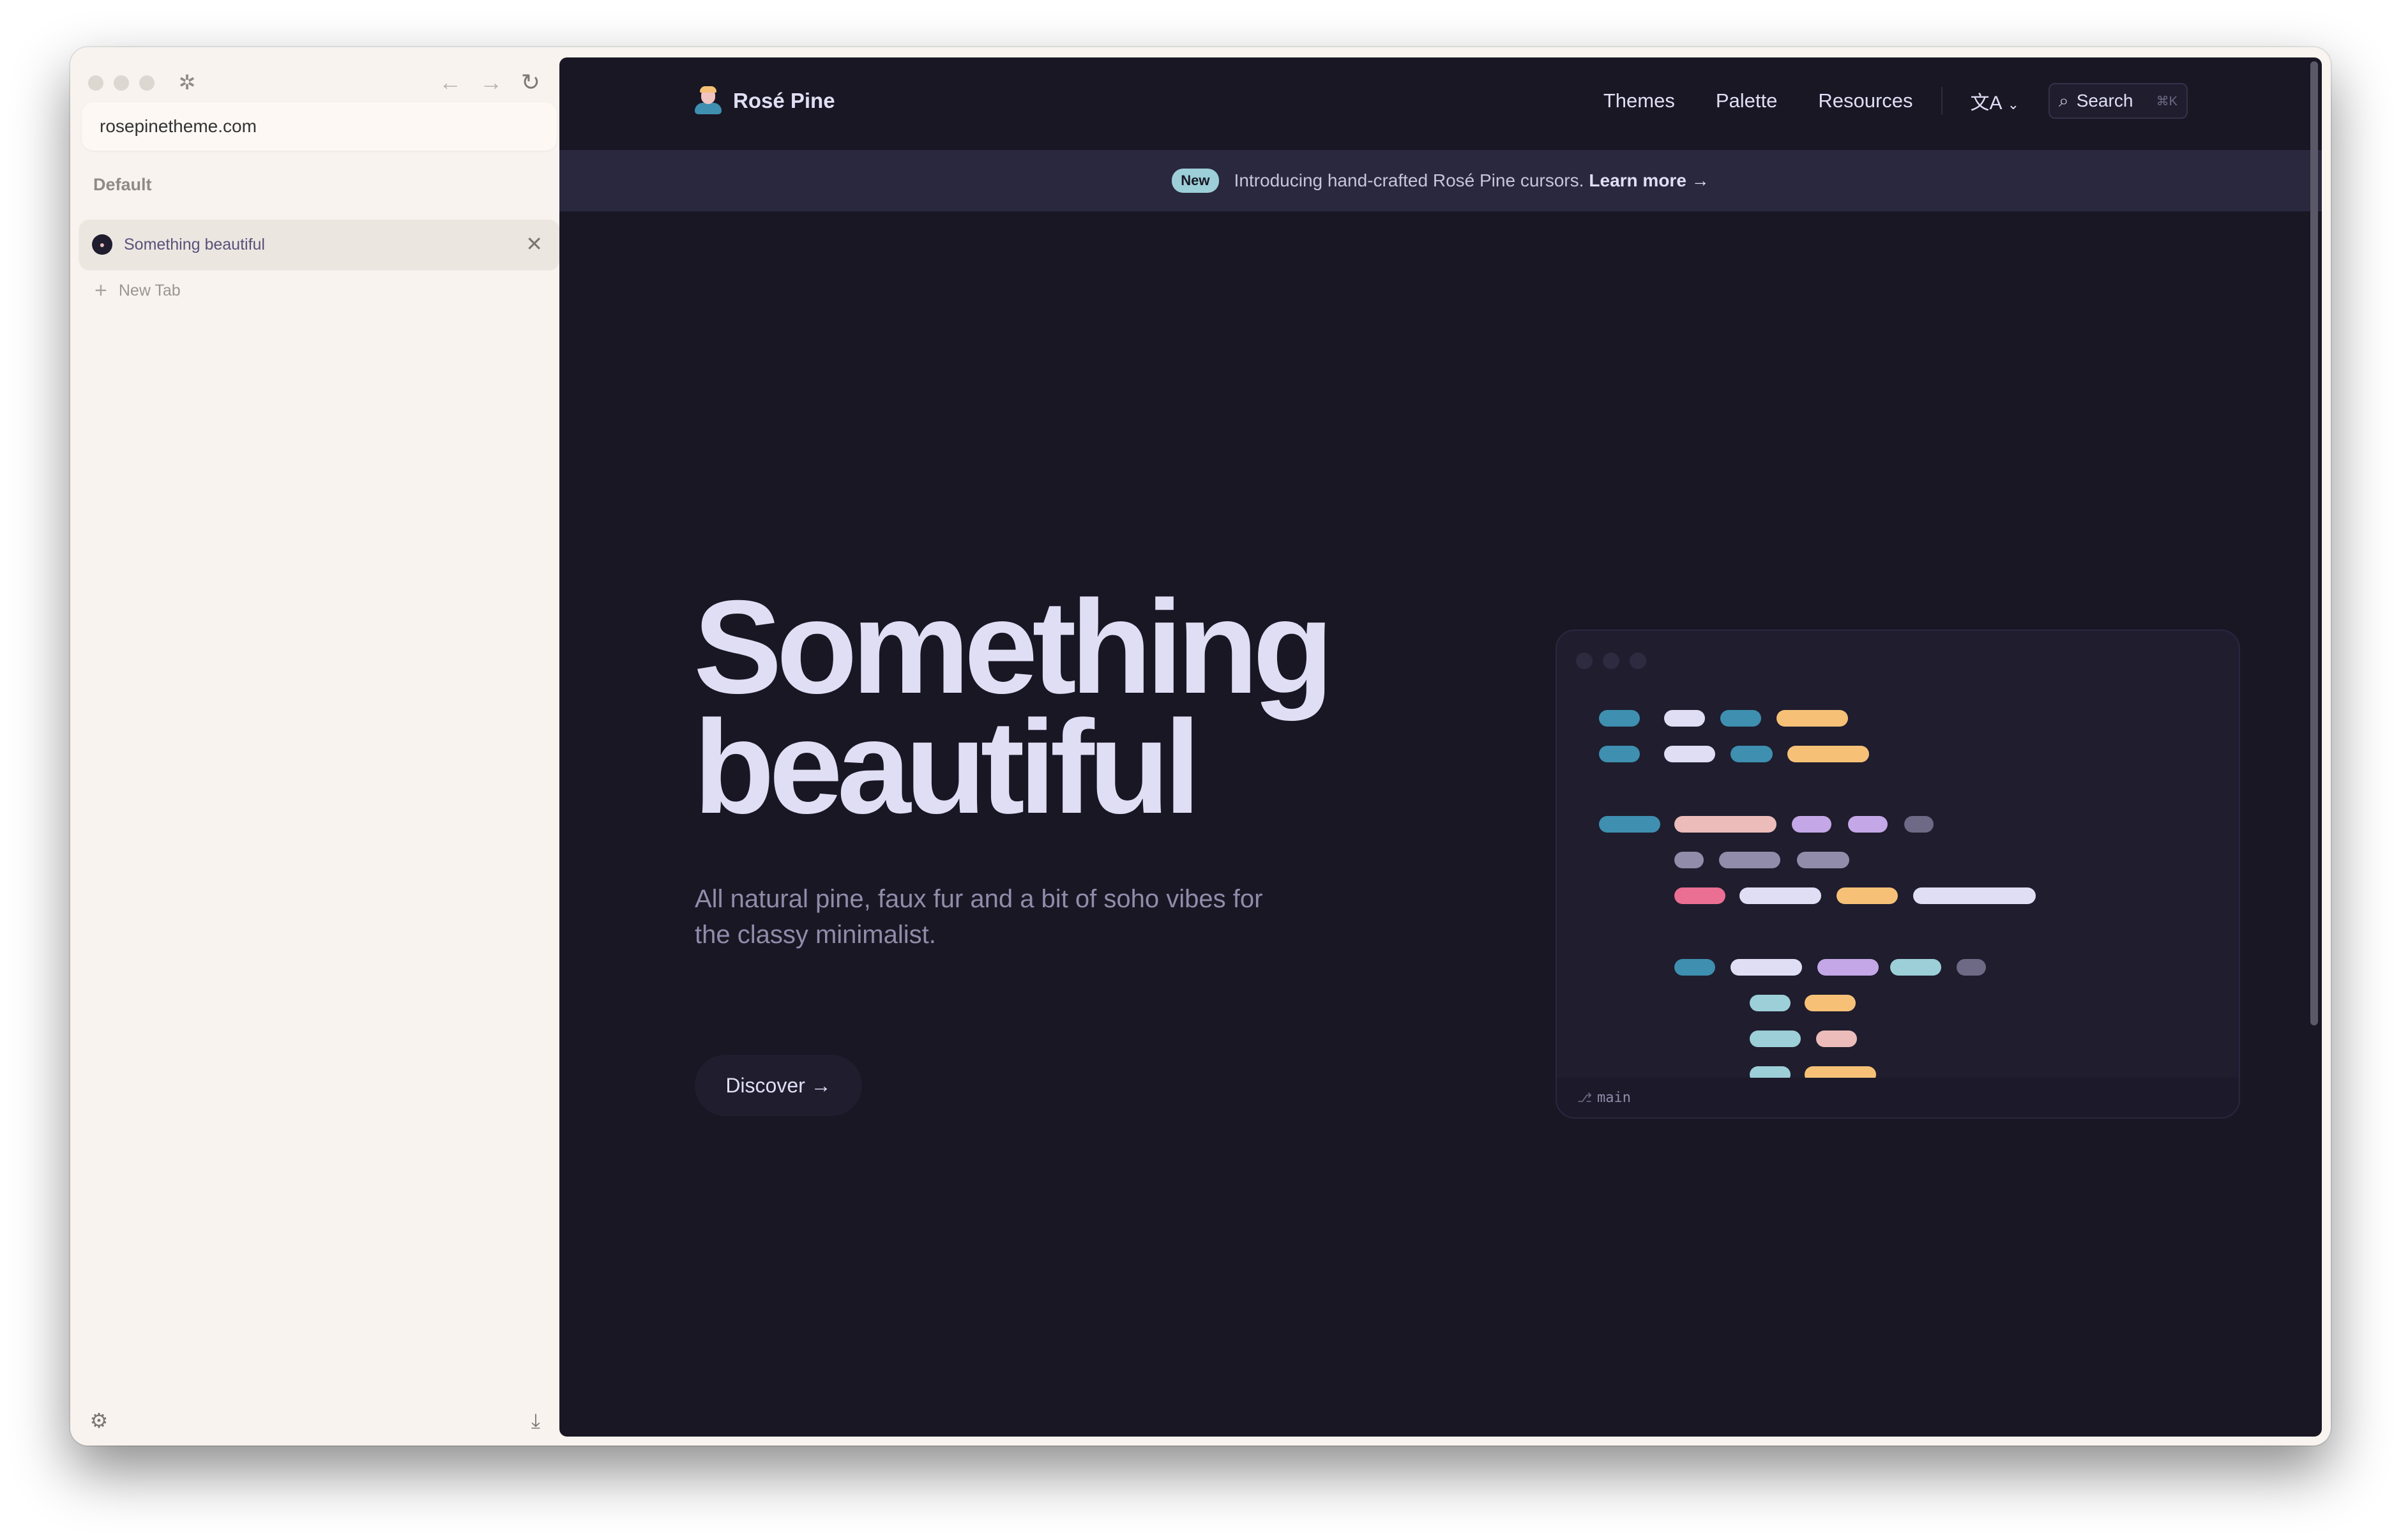 The width and height of the screenshot is (2401, 1540). What do you see at coordinates (122, 184) in the screenshot?
I see `tab-group-label: Default` at bounding box center [122, 184].